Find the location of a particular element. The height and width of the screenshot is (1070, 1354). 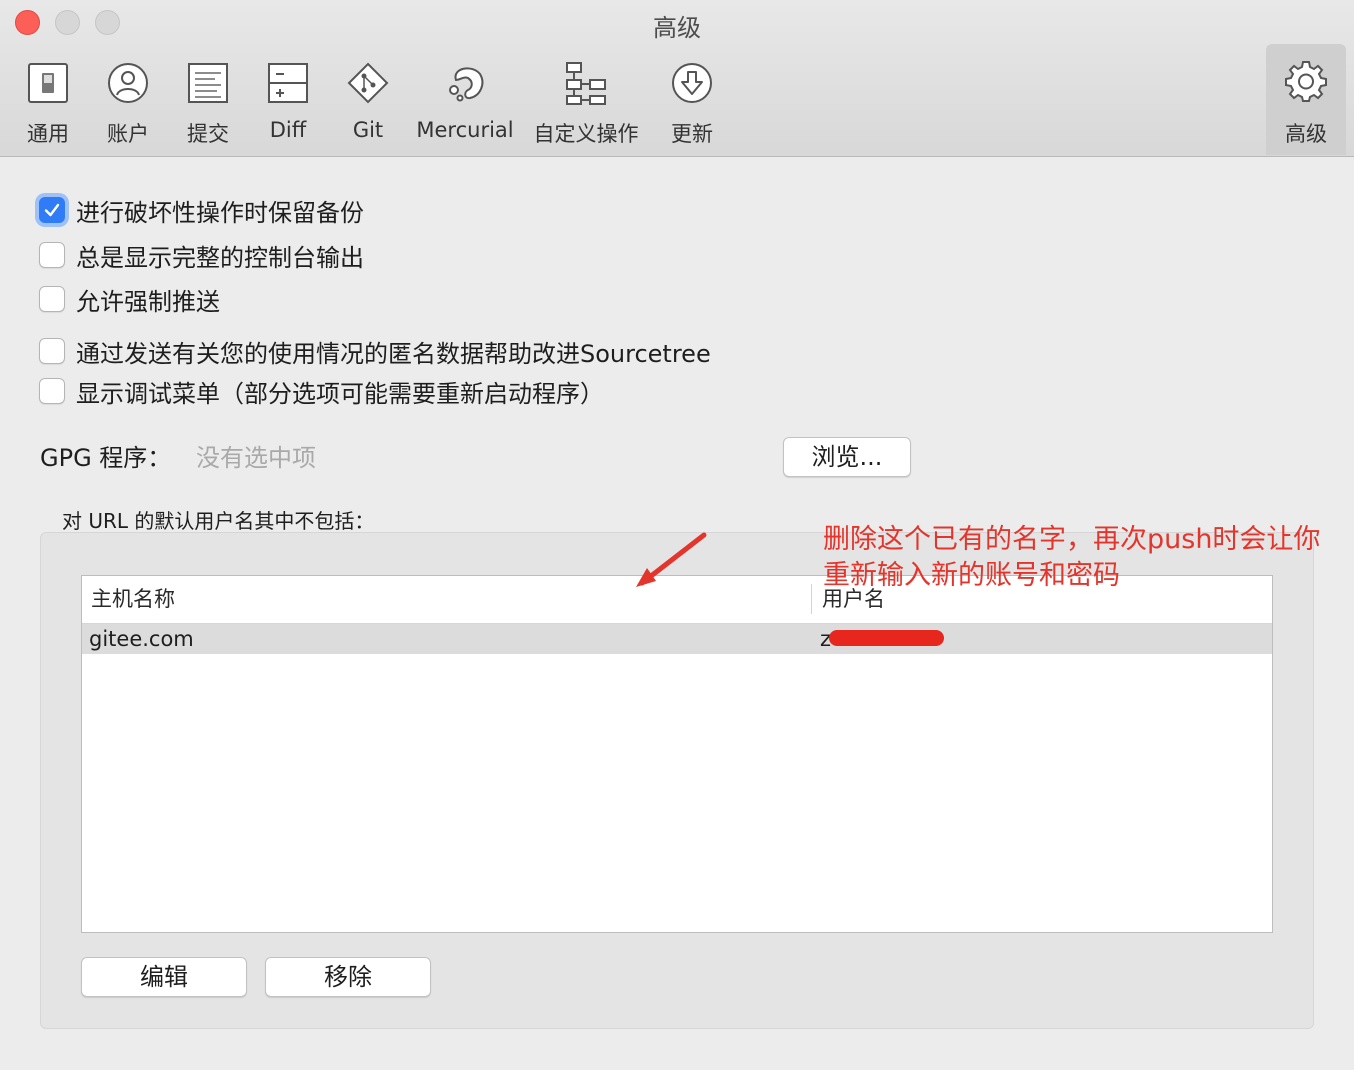

toolbar-tab-git: Git is located at coordinates (368, 105).